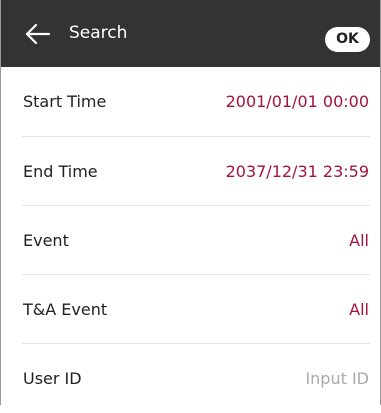 The height and width of the screenshot is (413, 381). I want to click on user-id-input: Input ID, so click(337, 378).